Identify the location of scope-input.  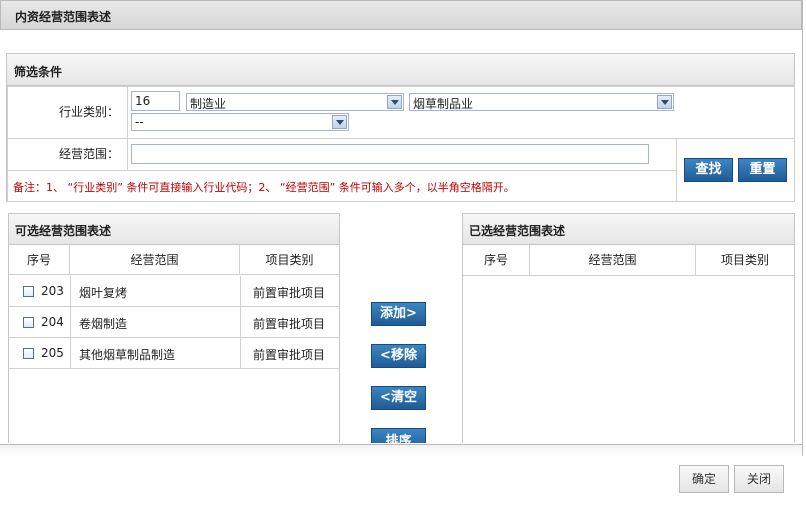
(390, 154).